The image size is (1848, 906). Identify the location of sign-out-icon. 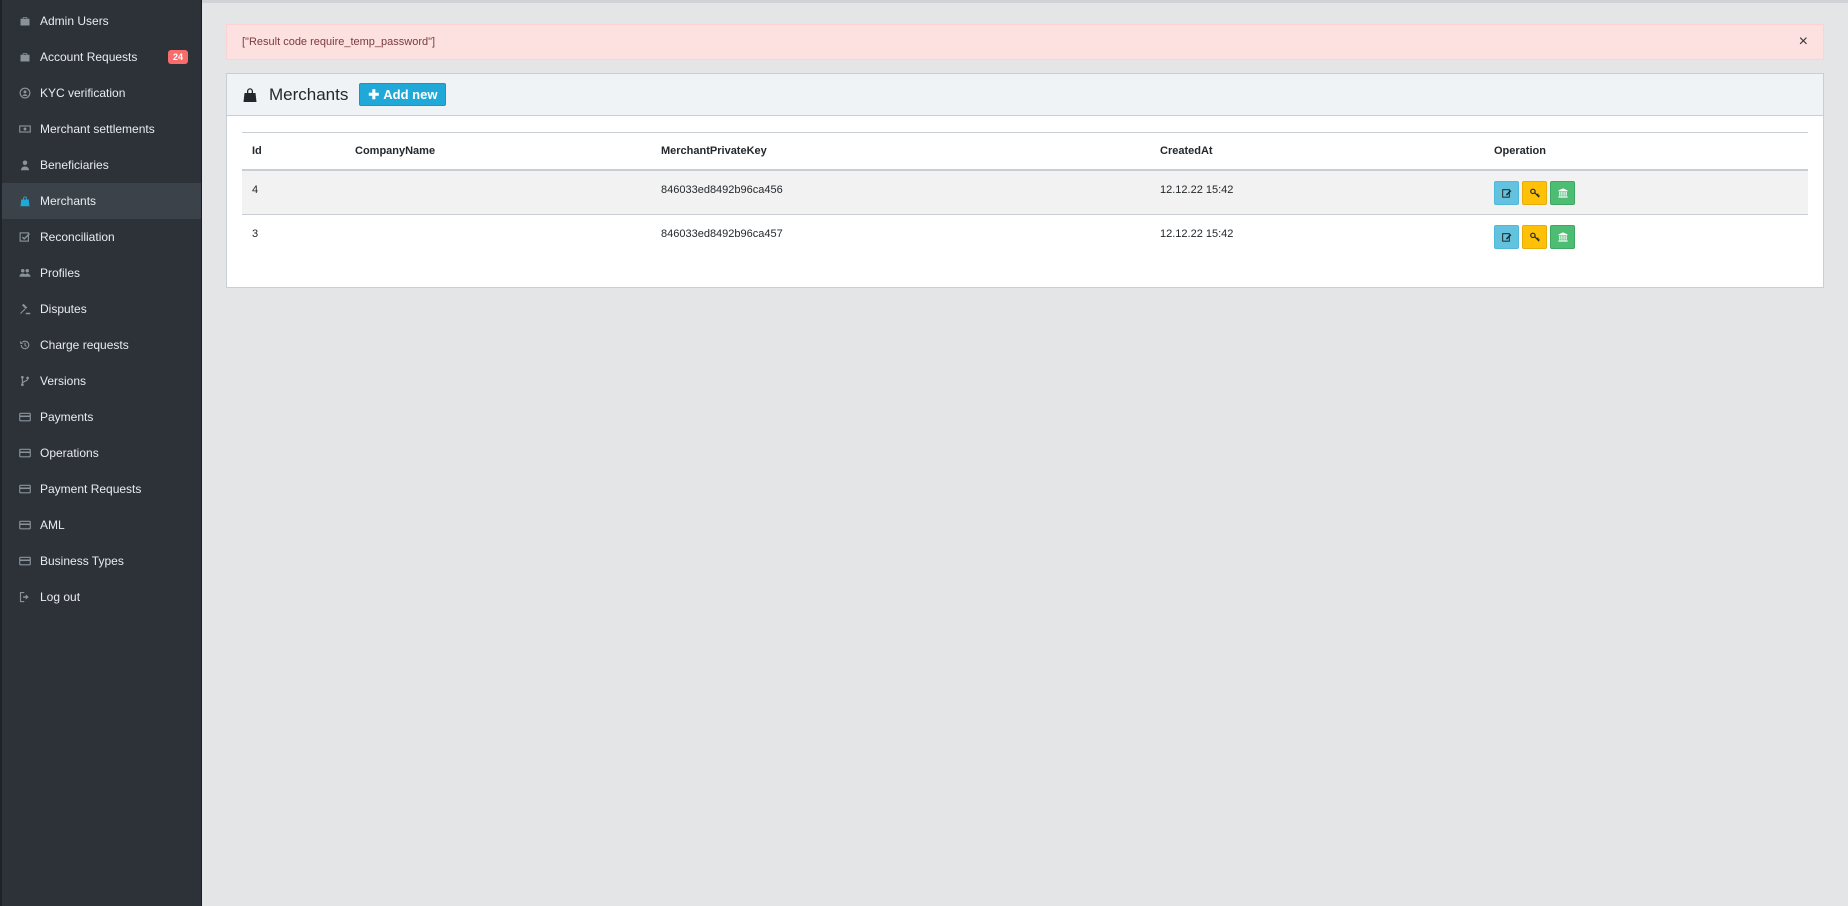
(25, 597).